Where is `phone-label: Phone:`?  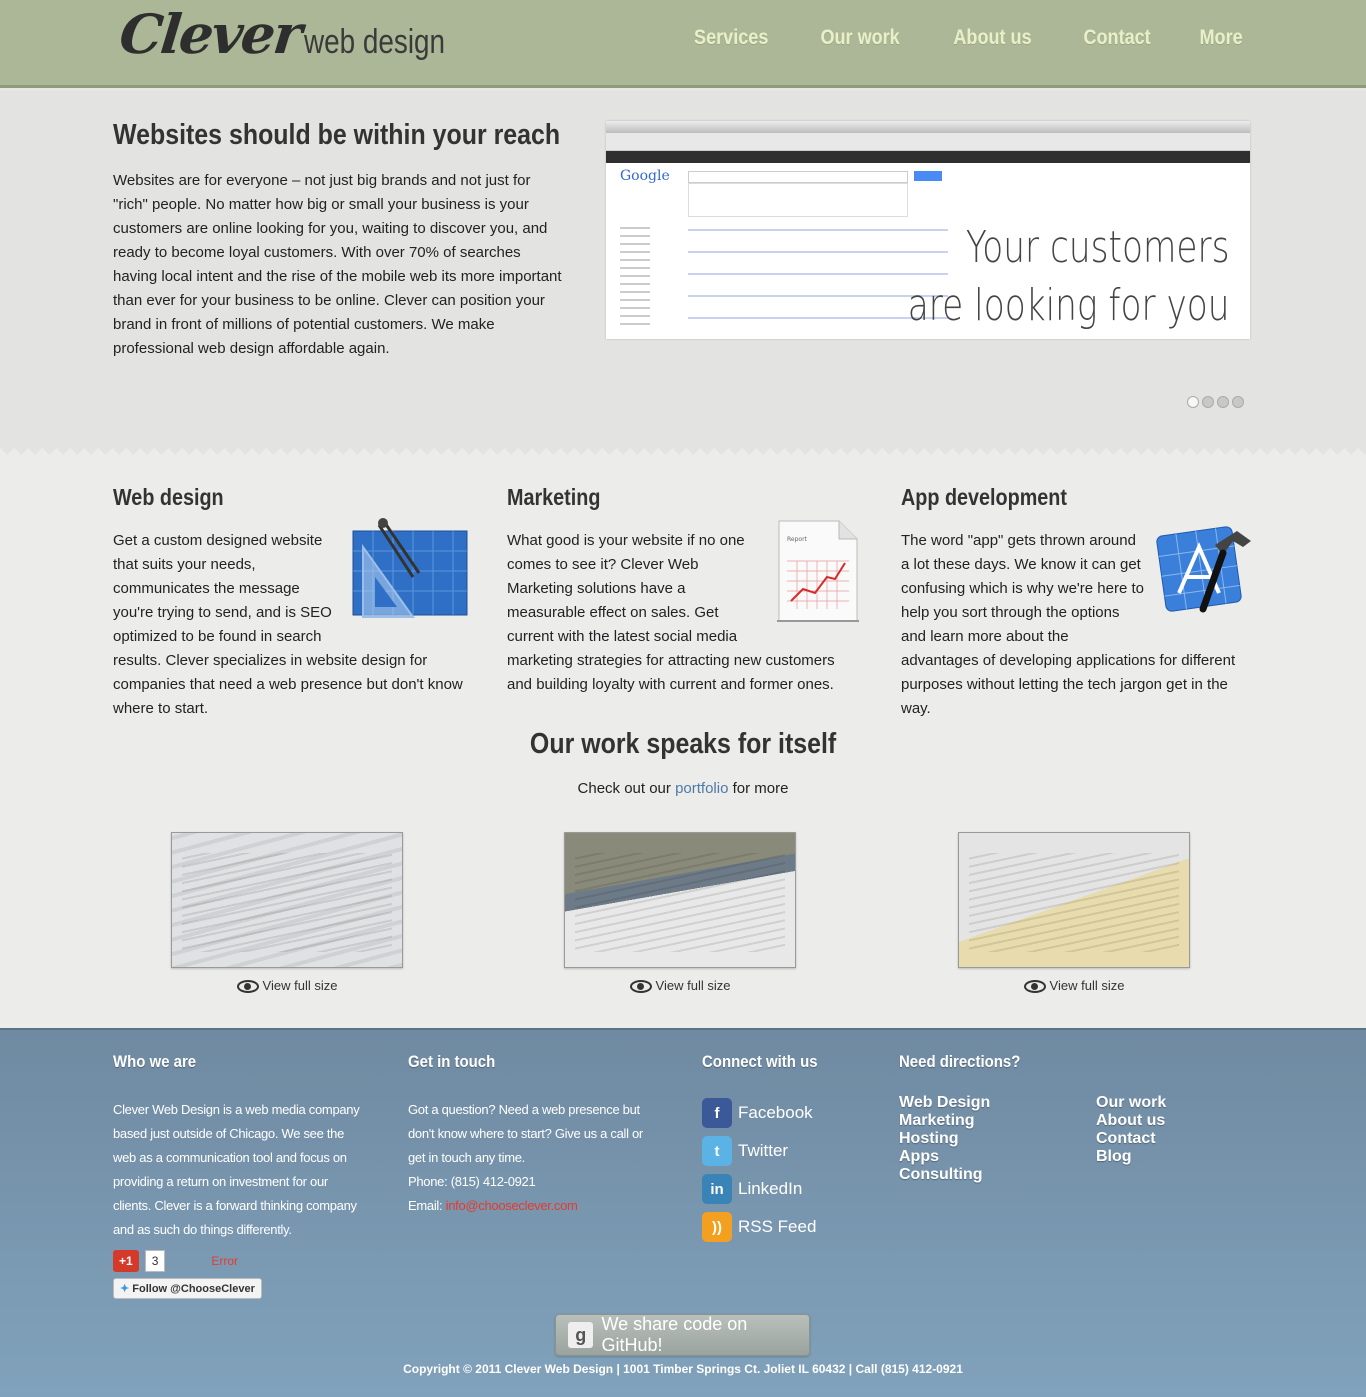 phone-label: Phone: is located at coordinates (428, 1181).